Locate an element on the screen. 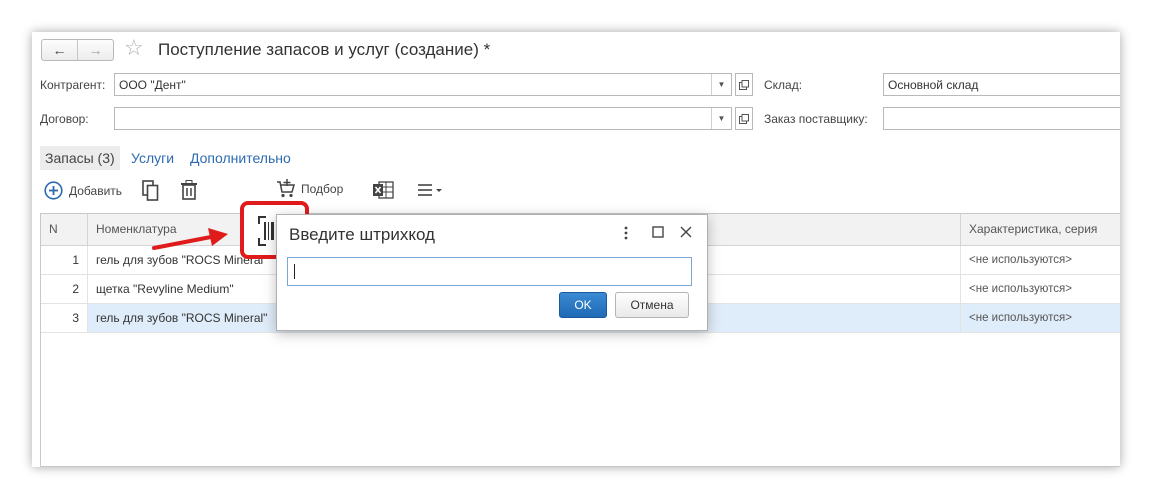 This screenshot has width=1152, height=499. barcode-input is located at coordinates (489, 271).